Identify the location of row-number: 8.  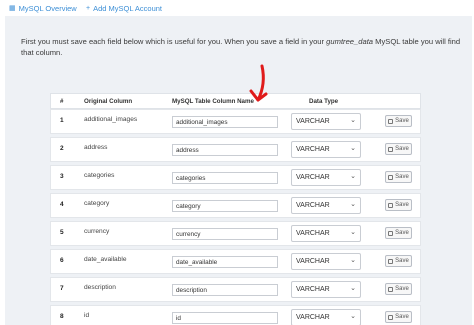
(62, 316).